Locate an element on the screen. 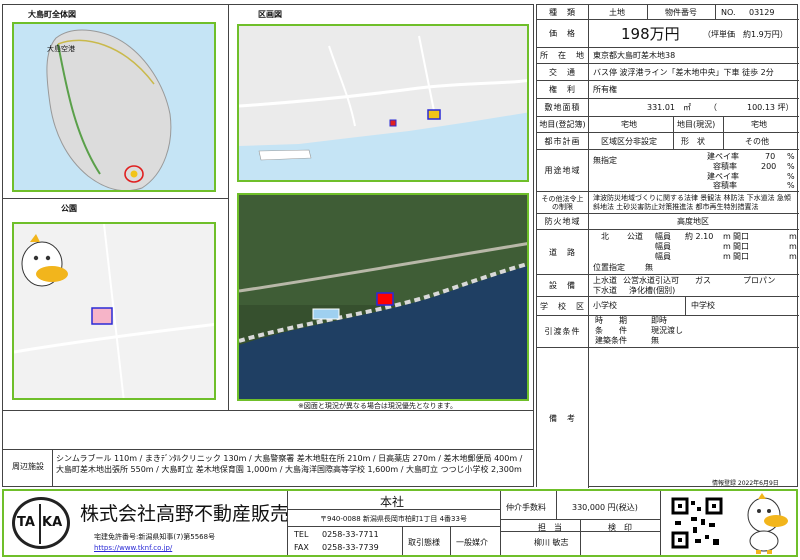 Image resolution: width=800 pixels, height=560 pixels. road-width-label-2: 幅員 is located at coordinates (663, 246).